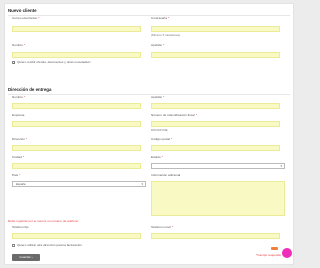 This screenshot has height=268, width=320. What do you see at coordinates (166, 34) in the screenshot?
I see `password-hint: (Mínimo 5 caracteres)` at bounding box center [166, 34].